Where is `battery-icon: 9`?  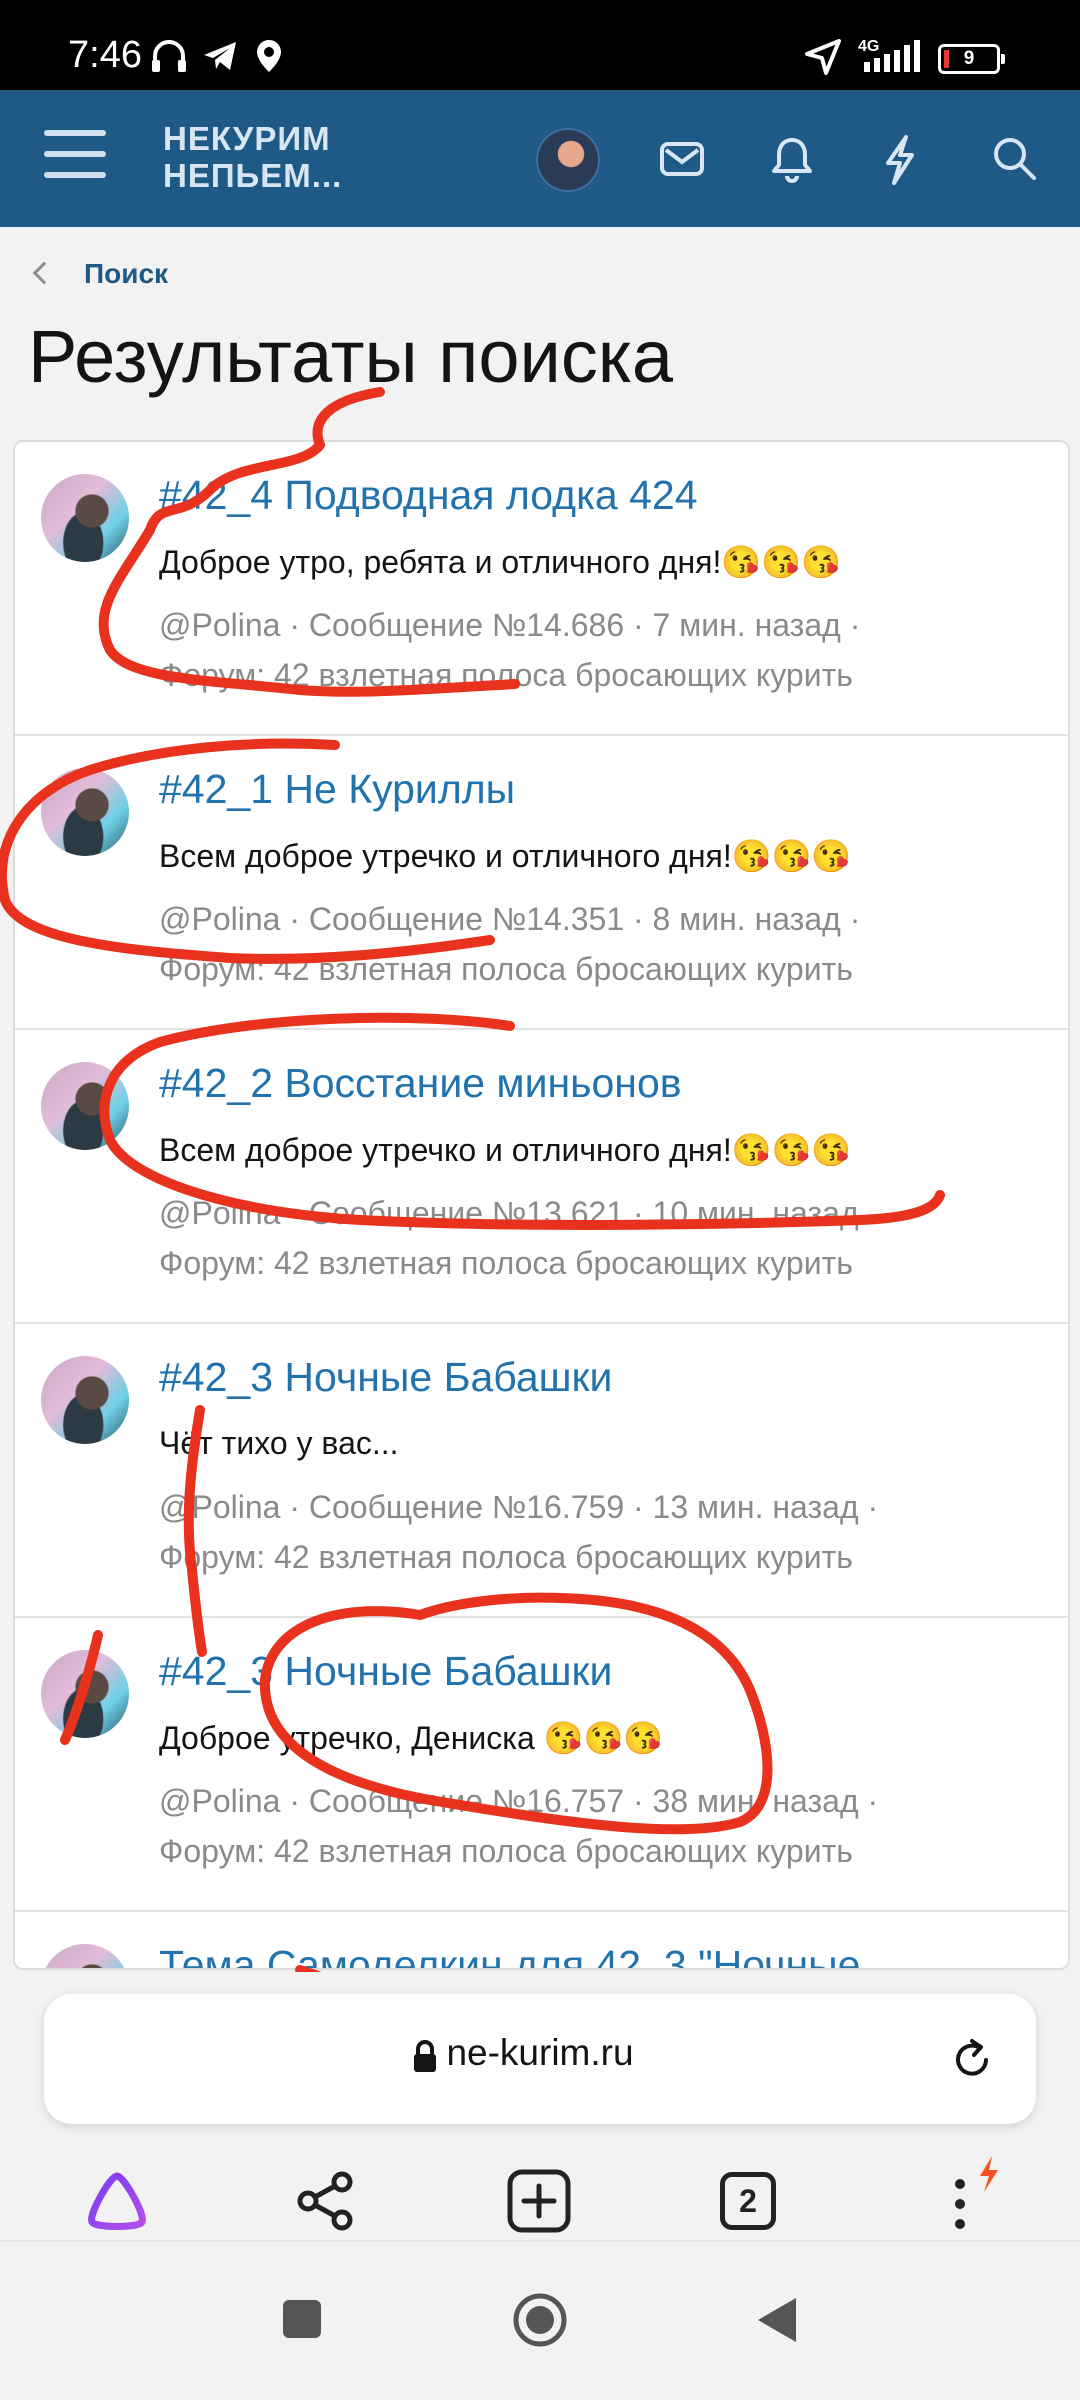
battery-icon: 9 is located at coordinates (971, 59).